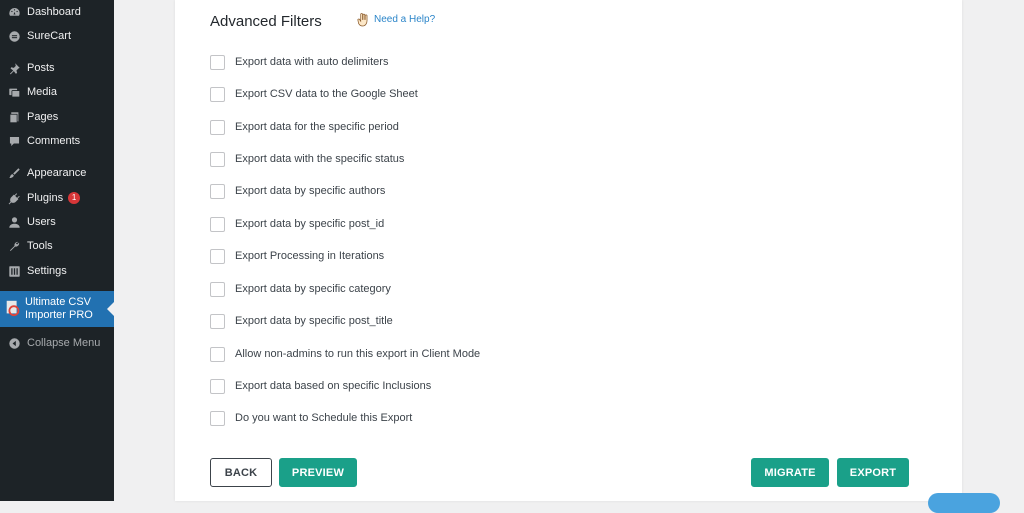  I want to click on filter-option: Export data with the specific status, so click(307, 159).